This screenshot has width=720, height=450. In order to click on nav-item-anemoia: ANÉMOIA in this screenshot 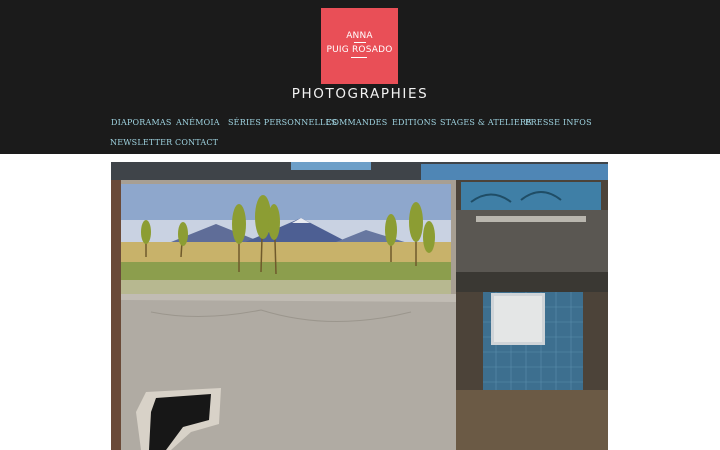, I will do `click(198, 122)`.